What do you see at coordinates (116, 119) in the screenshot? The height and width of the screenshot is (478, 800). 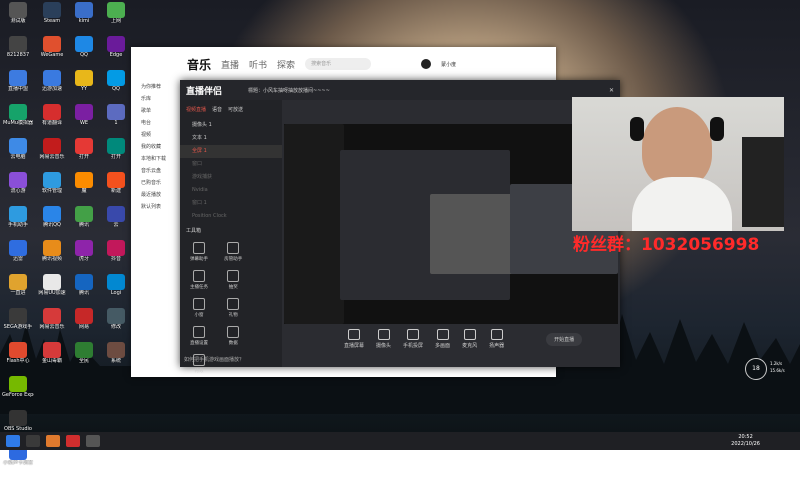 I see `desktop-icon: 1` at bounding box center [116, 119].